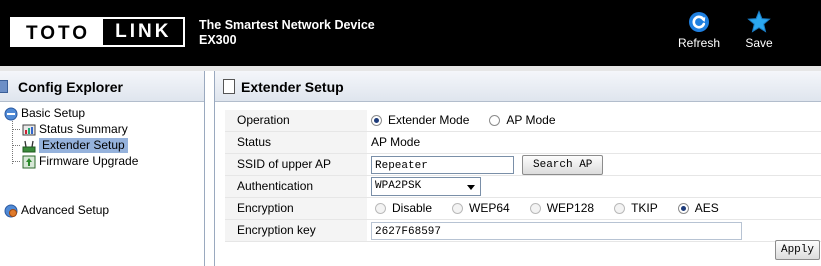 The height and width of the screenshot is (266, 821). I want to click on radio-label: Extender Mode, so click(429, 120).